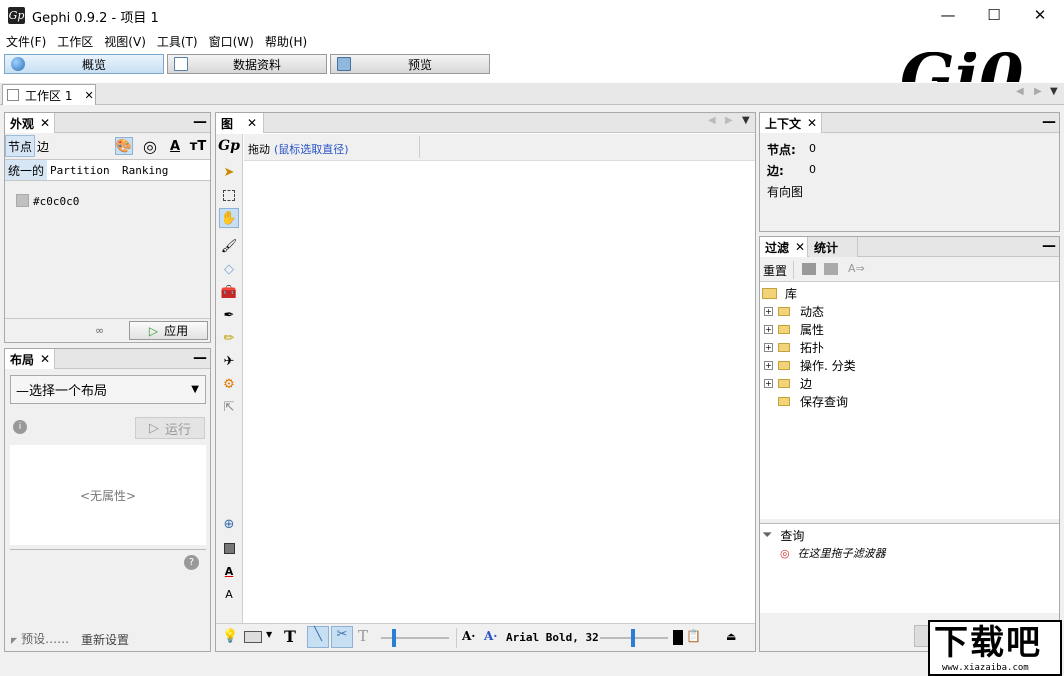  Describe the element at coordinates (1049, 246) in the screenshot. I see `filters-minimize-icon: —` at that location.